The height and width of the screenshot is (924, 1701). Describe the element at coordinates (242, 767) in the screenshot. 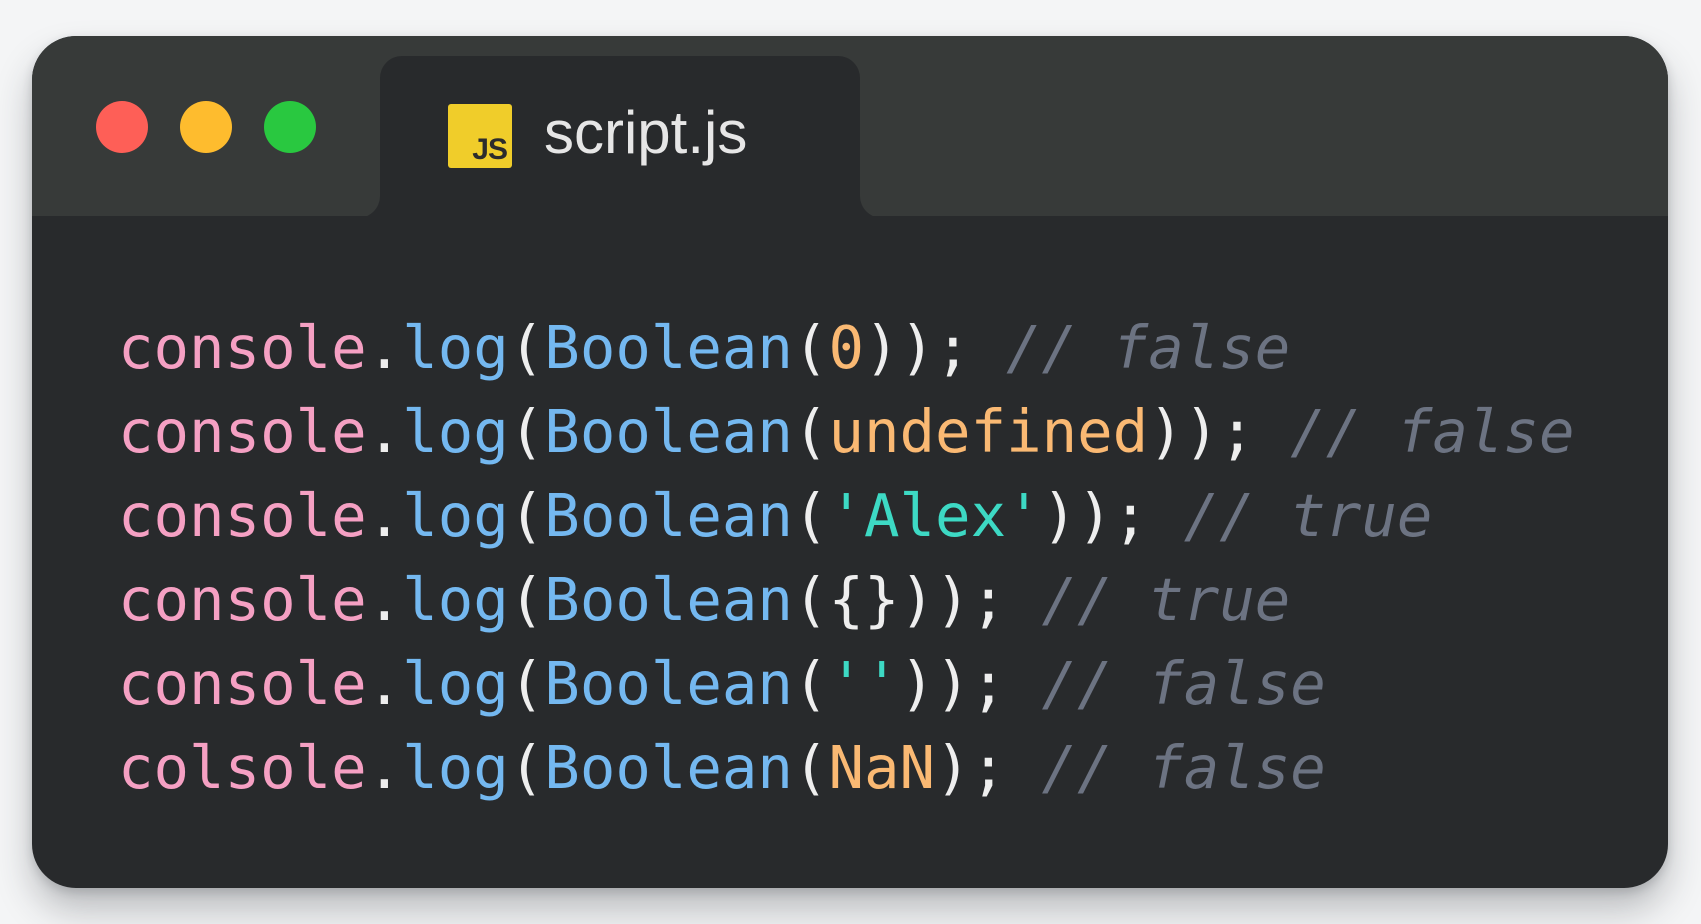

I see `code-object: colsole` at that location.